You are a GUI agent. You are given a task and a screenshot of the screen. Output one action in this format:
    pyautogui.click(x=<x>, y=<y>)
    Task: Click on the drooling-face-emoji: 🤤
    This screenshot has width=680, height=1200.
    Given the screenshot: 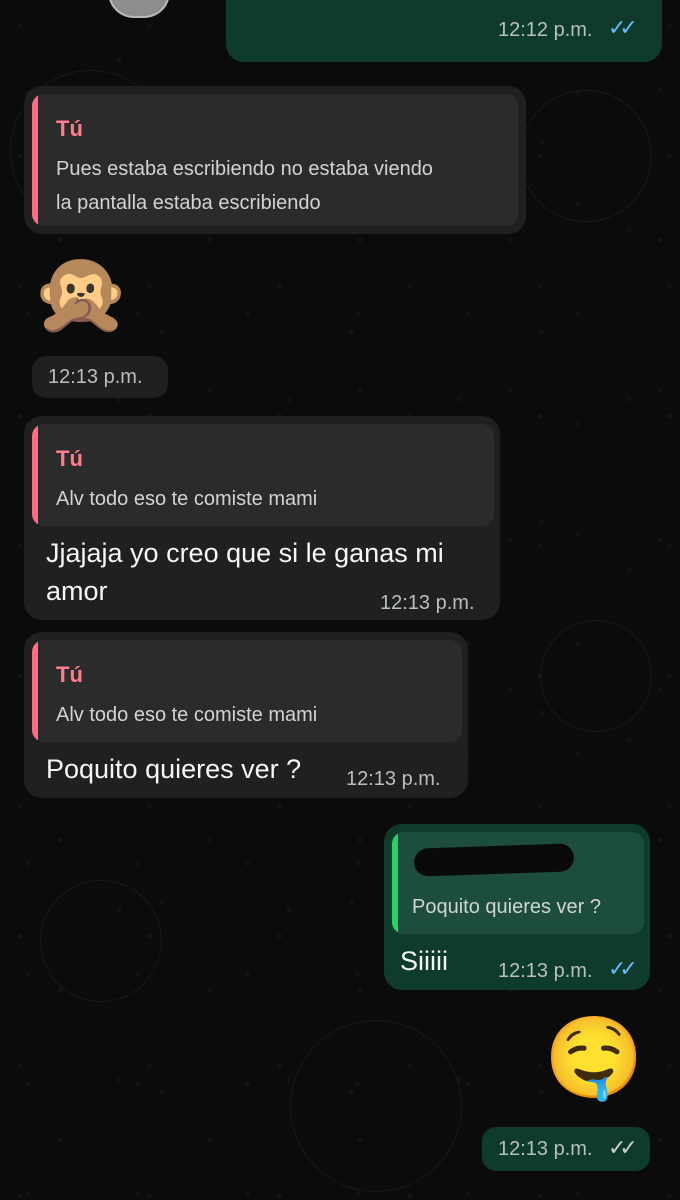 What is the action you would take?
    pyautogui.click(x=594, y=1058)
    